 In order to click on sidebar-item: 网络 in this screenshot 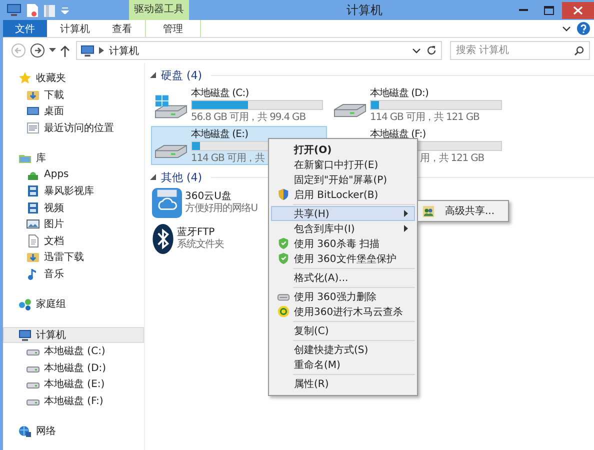, I will do `click(73, 431)`.